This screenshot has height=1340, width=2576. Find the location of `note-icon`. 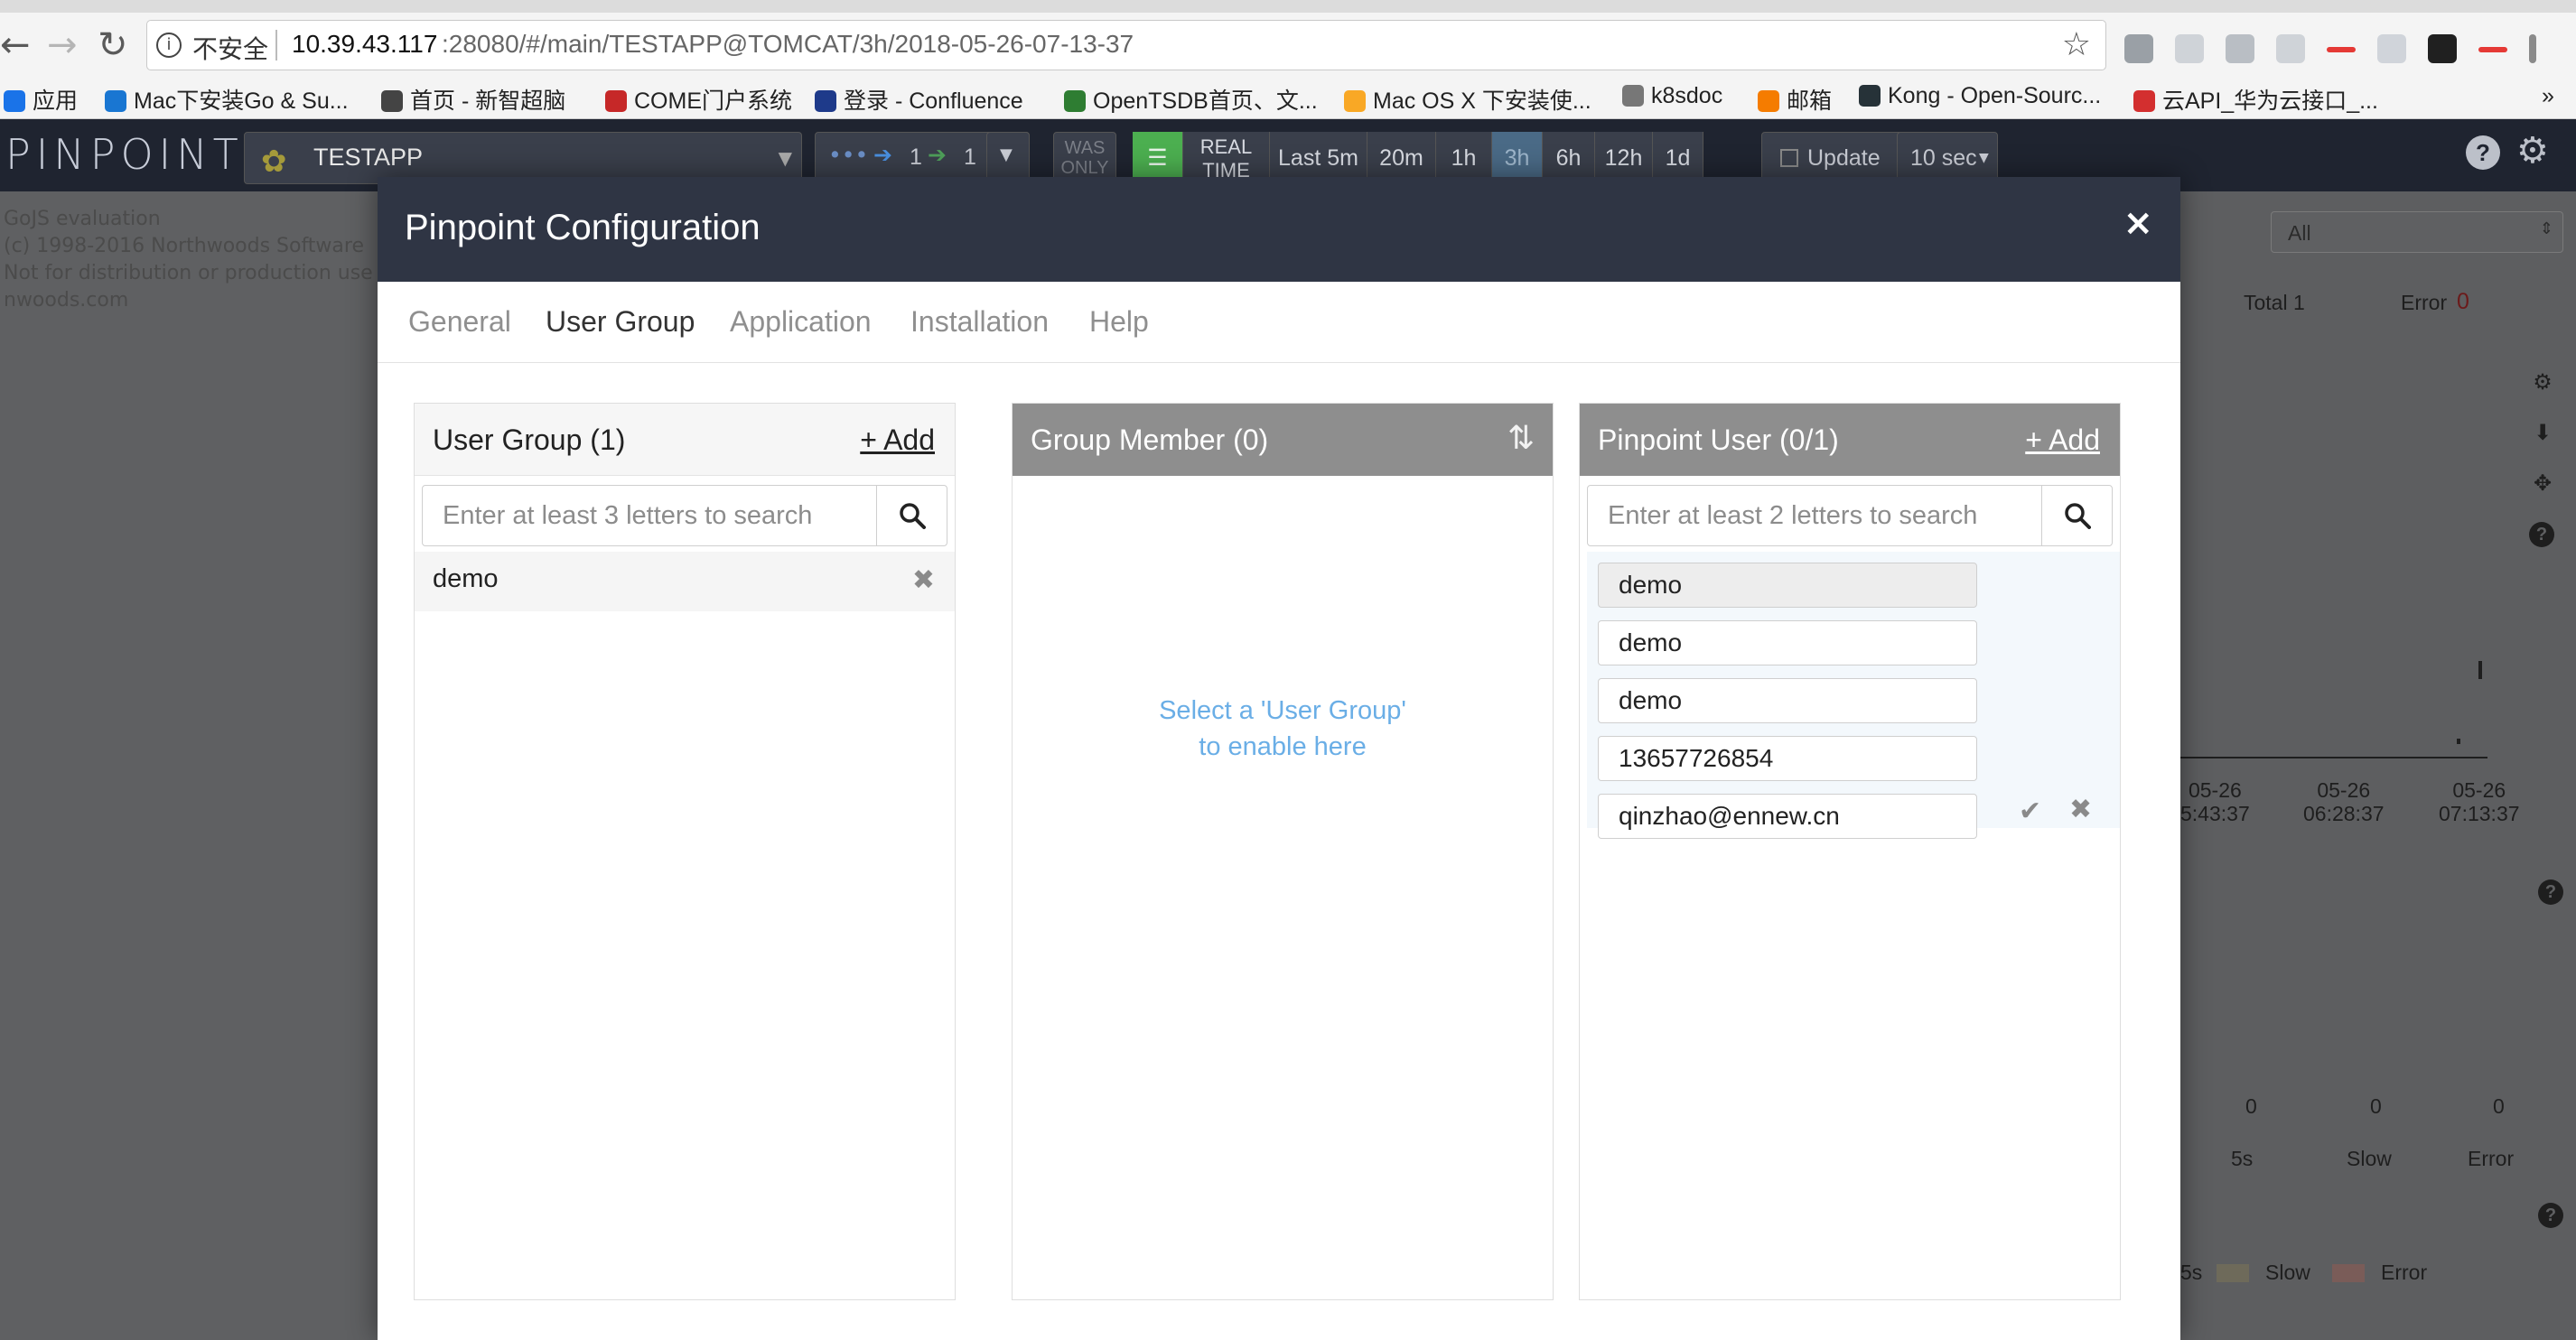

note-icon is located at coordinates (1355, 101).